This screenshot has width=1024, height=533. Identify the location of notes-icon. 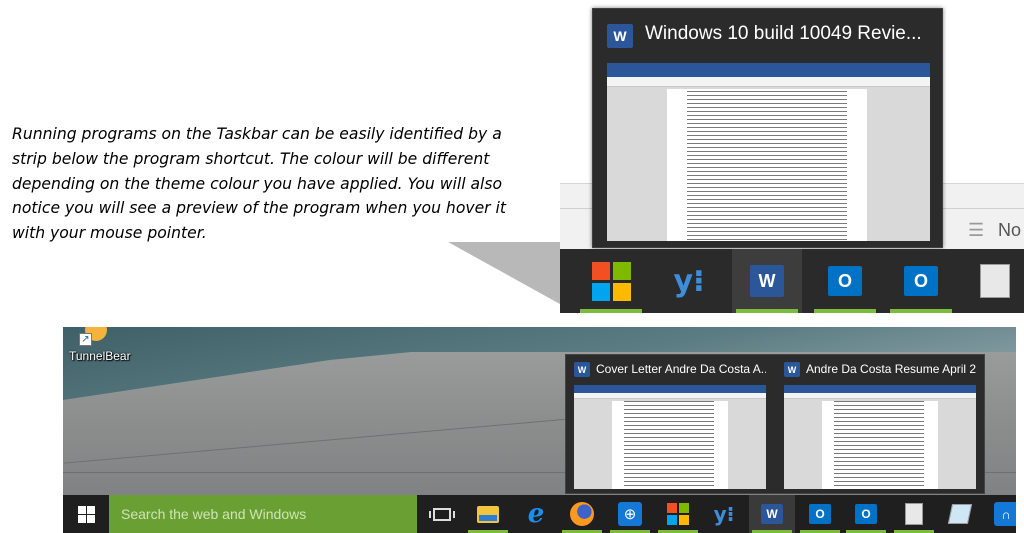
(960, 514).